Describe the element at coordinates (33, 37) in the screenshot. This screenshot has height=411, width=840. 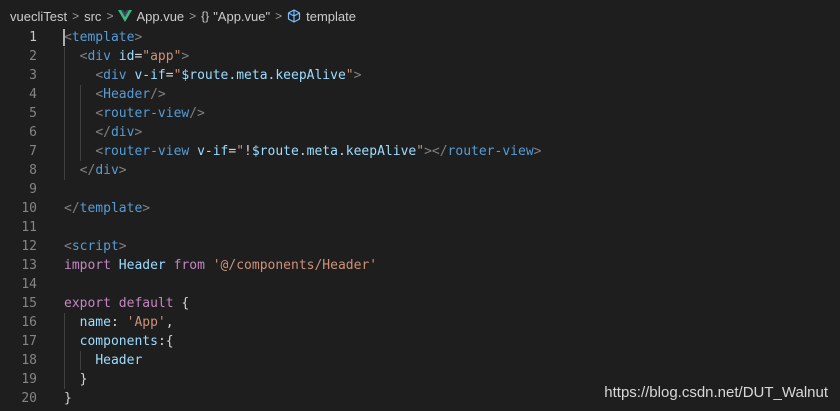
I see `line-number: 1` at that location.